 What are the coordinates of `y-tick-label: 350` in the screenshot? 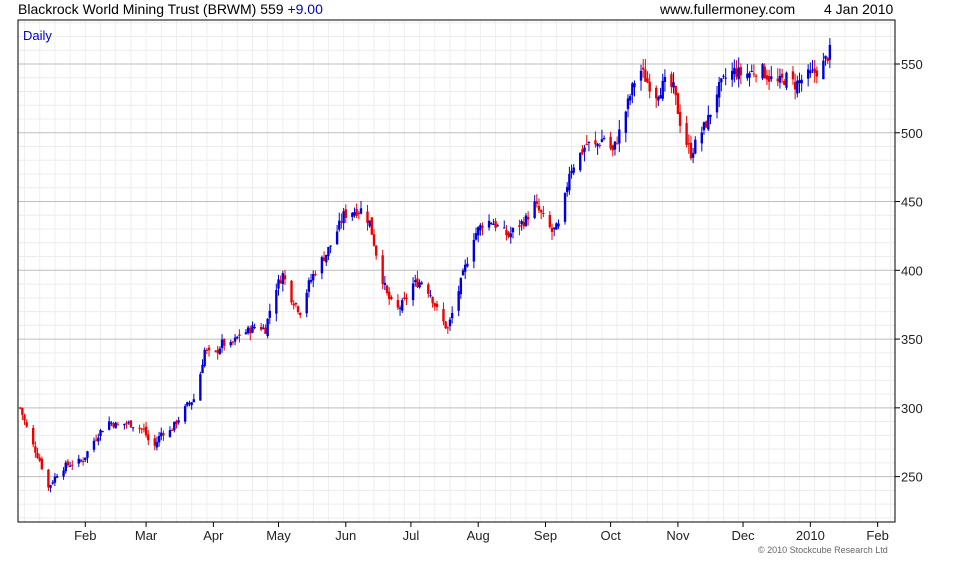 It's located at (912, 339).